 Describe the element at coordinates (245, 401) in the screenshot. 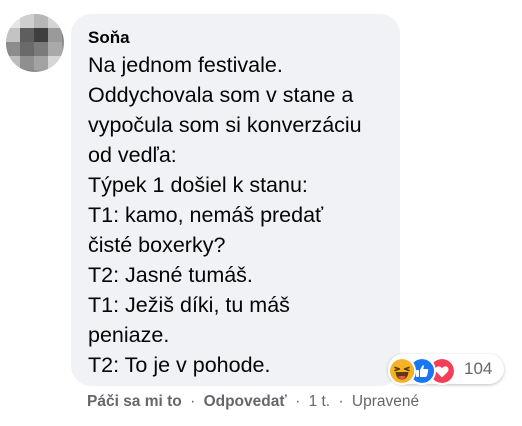

I see `reply-button: Odpovedať` at that location.